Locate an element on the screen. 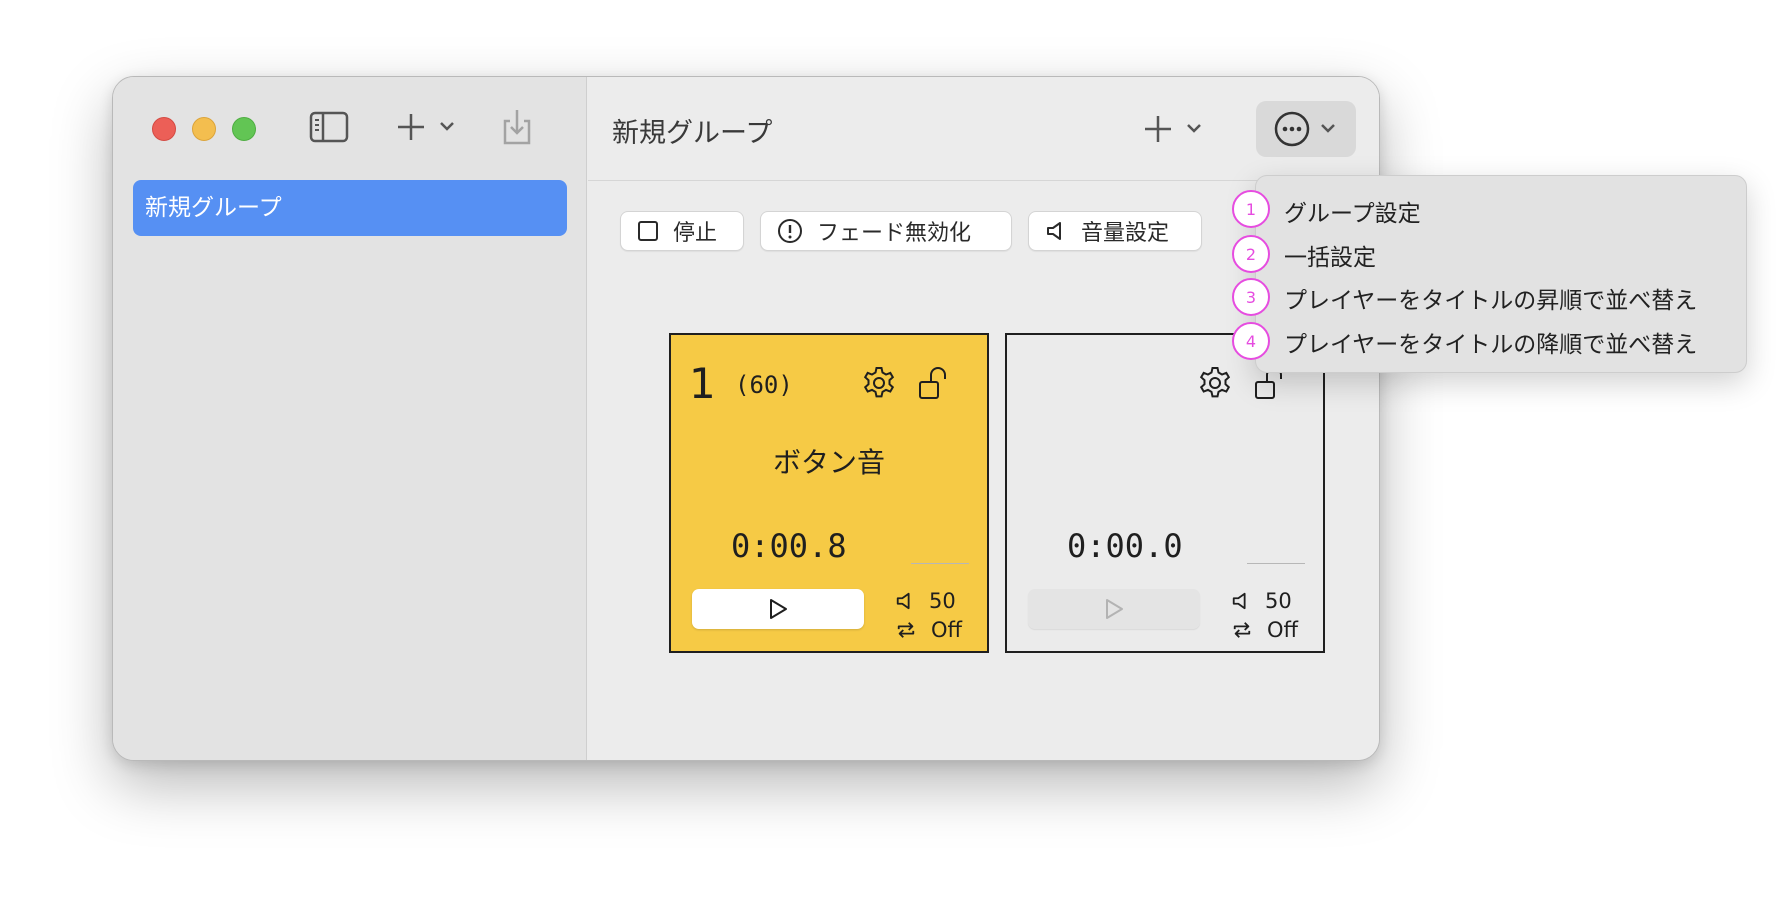  menu-item-sort-ascending: プレイヤーをタイトルの昇順で並べ替え is located at coordinates (1490, 298).